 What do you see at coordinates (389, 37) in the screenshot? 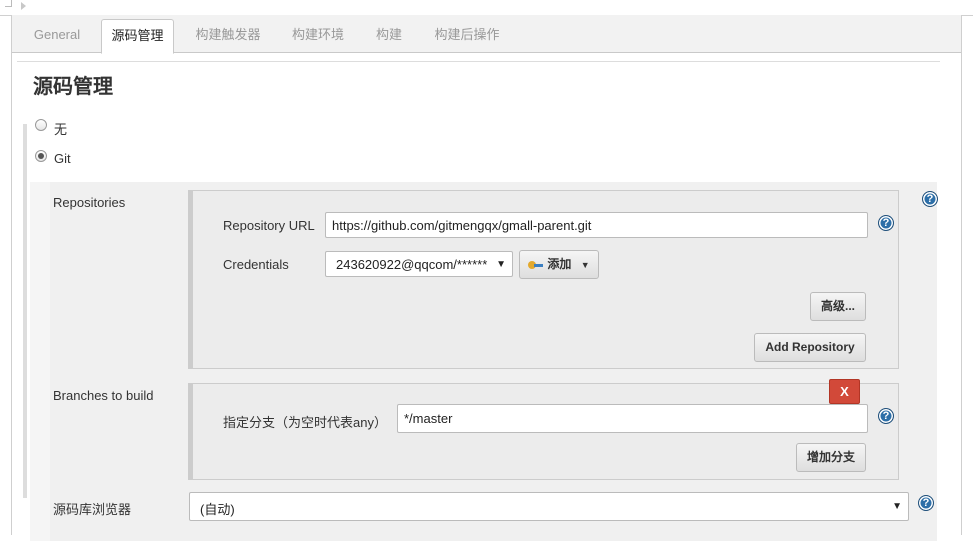
I see `tab-build: 构建` at bounding box center [389, 37].